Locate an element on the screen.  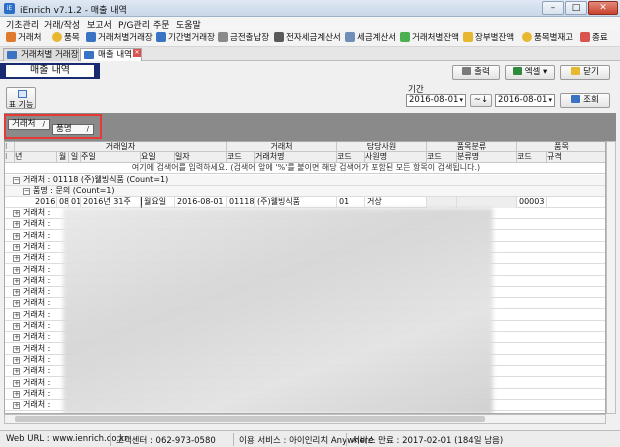
band-header-employee: 담당사원 is located at coordinates (382, 147).